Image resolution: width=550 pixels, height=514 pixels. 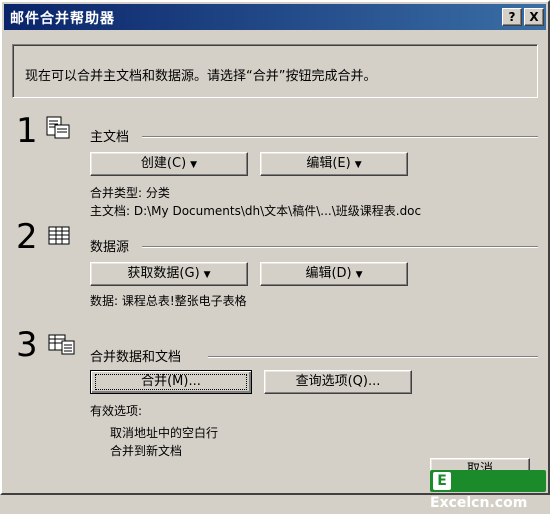 I want to click on step-1-number: 1, so click(x=27, y=131).